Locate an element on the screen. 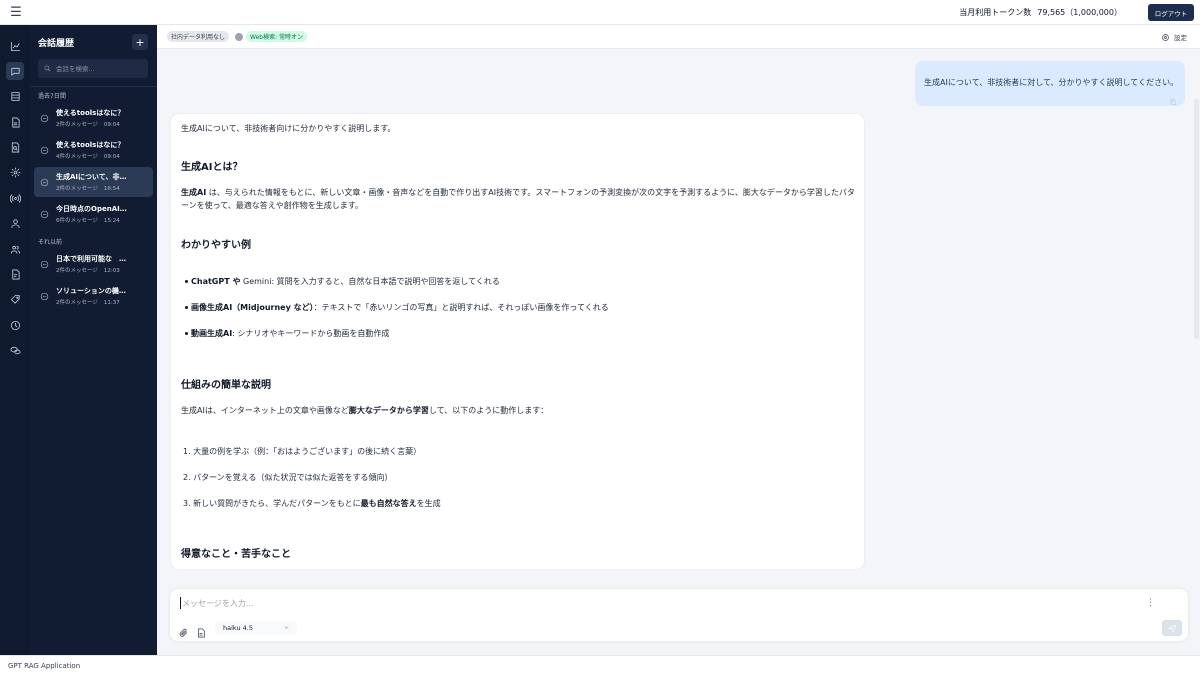  assistant-bold-text: 最も自然な答え is located at coordinates (388, 503).